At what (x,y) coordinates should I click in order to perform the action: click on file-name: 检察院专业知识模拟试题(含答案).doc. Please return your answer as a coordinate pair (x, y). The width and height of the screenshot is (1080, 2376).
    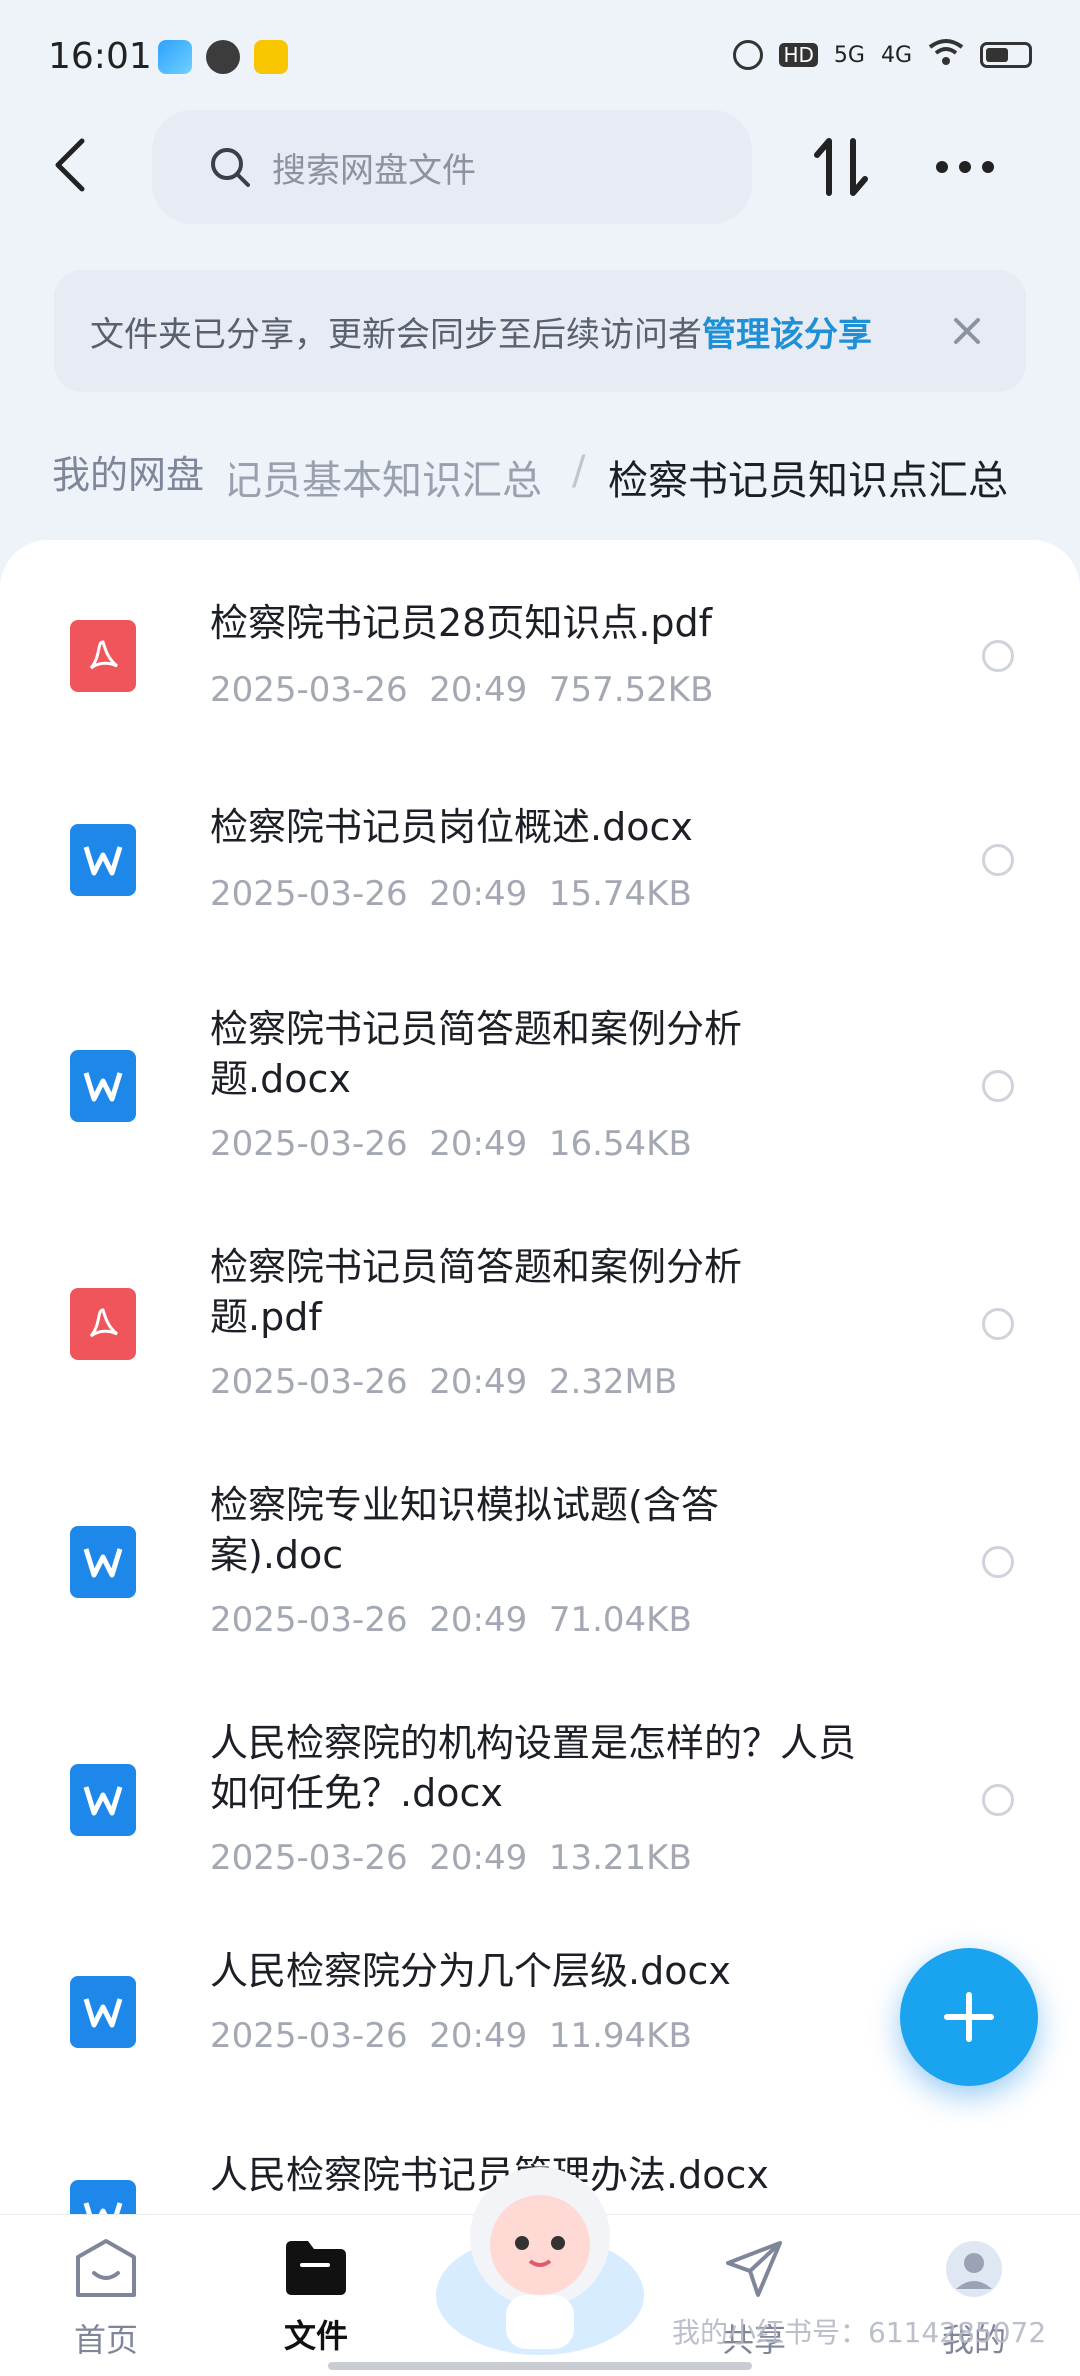
    Looking at the image, I should click on (464, 1530).